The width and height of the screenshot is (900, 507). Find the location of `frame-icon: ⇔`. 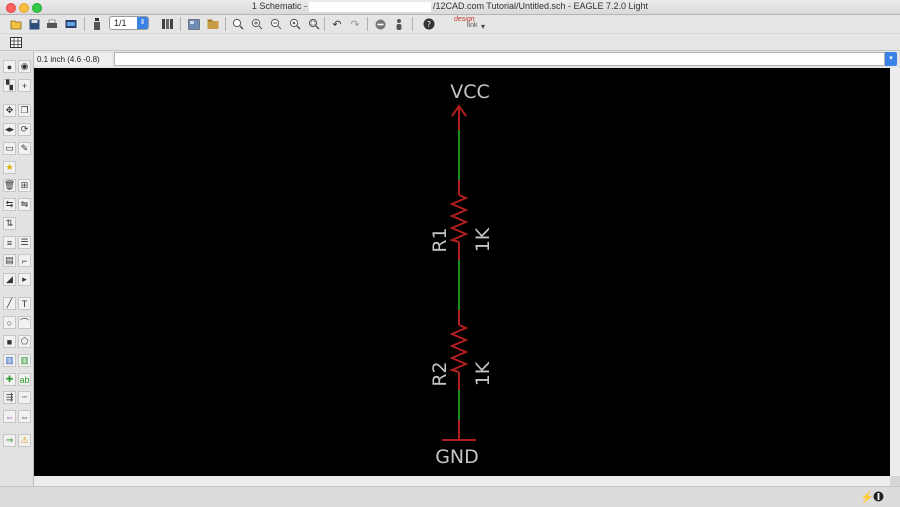

frame-icon: ⇔ is located at coordinates (9, 416).